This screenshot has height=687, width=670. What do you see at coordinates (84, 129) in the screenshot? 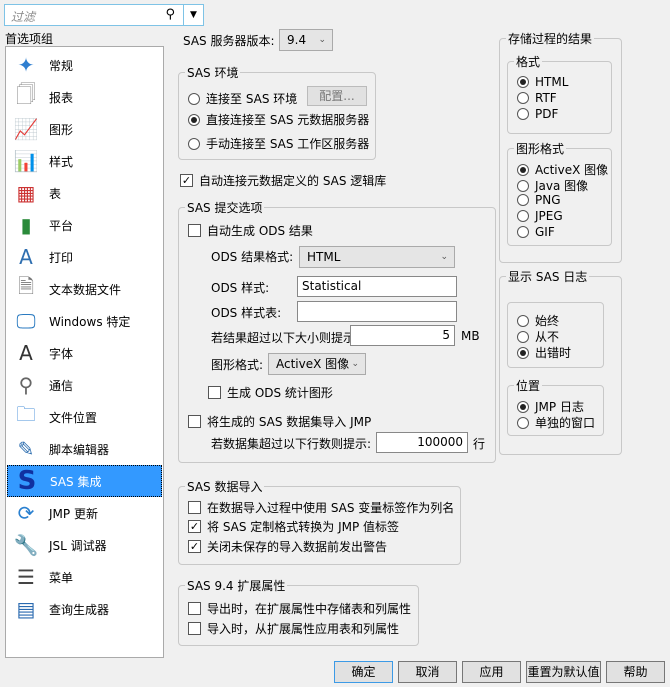
I see `sidebar-item: 📈 图形` at bounding box center [84, 129].